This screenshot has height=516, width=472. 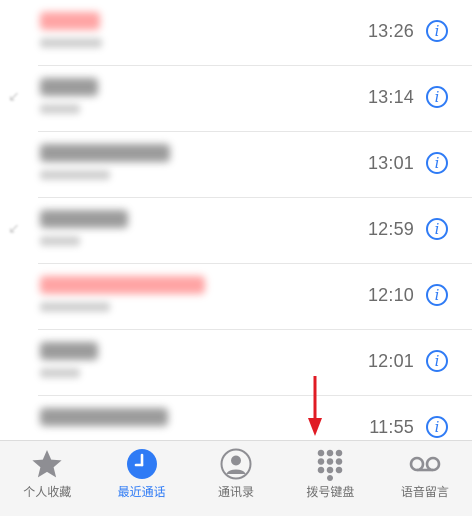 I want to click on call-time: 12:10, so click(x=390, y=295).